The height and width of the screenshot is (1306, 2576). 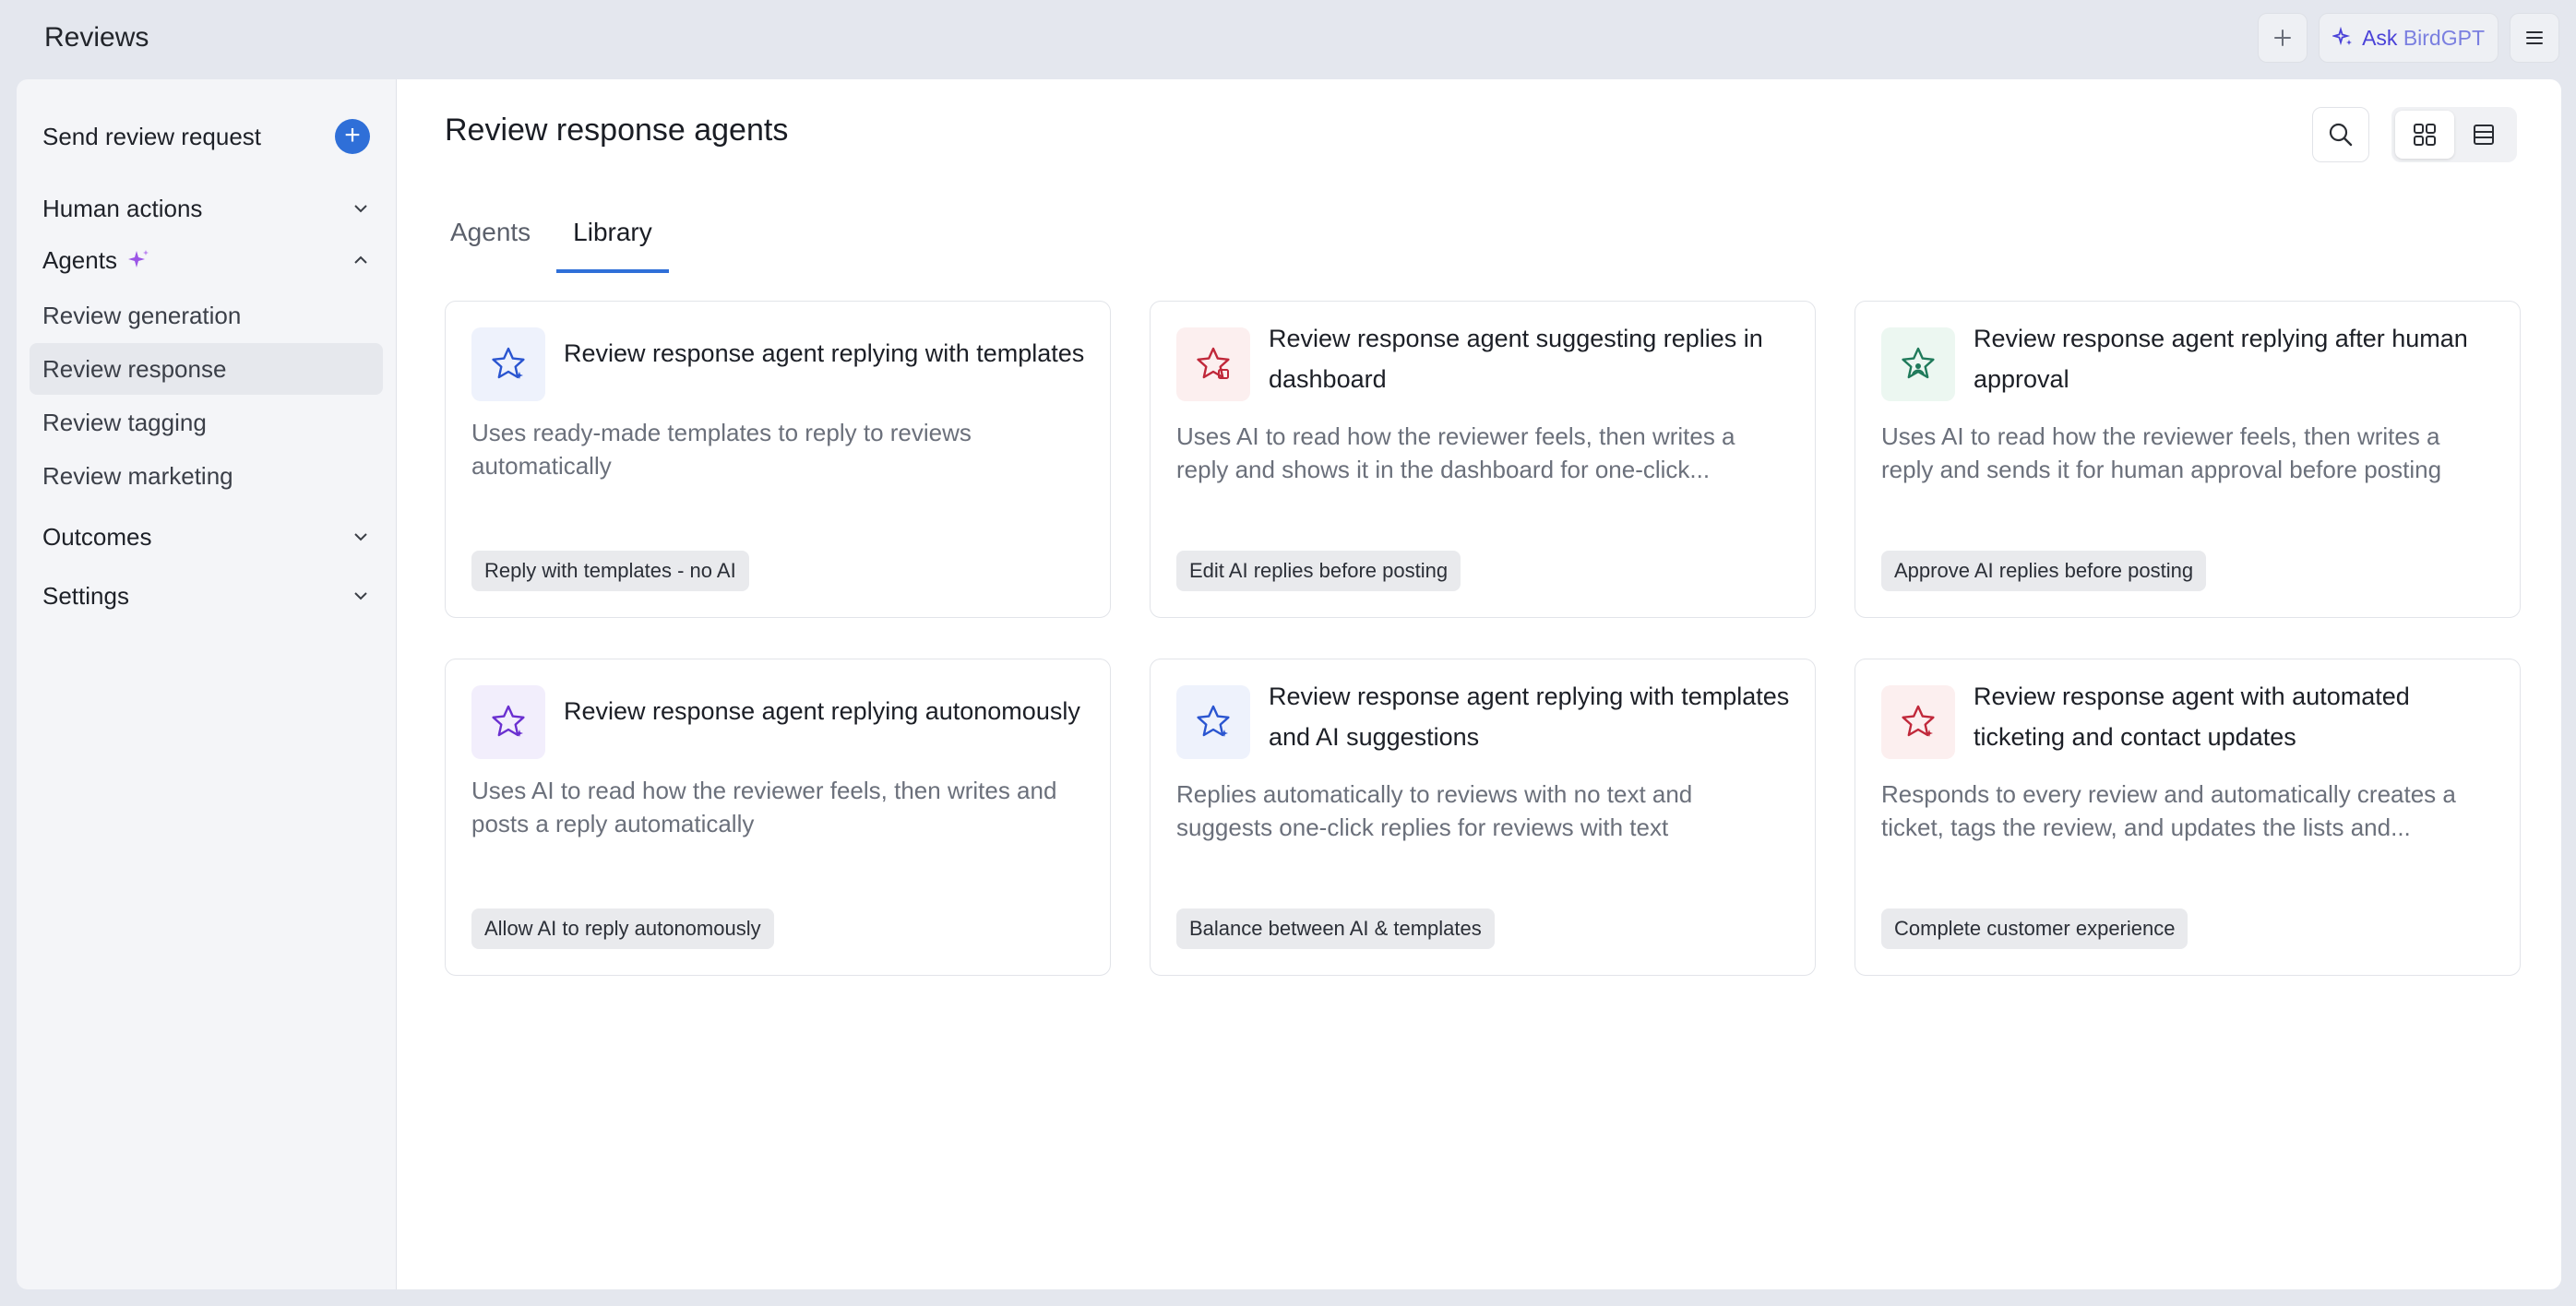 I want to click on sidebar-item-agents: Agents, so click(x=206, y=260).